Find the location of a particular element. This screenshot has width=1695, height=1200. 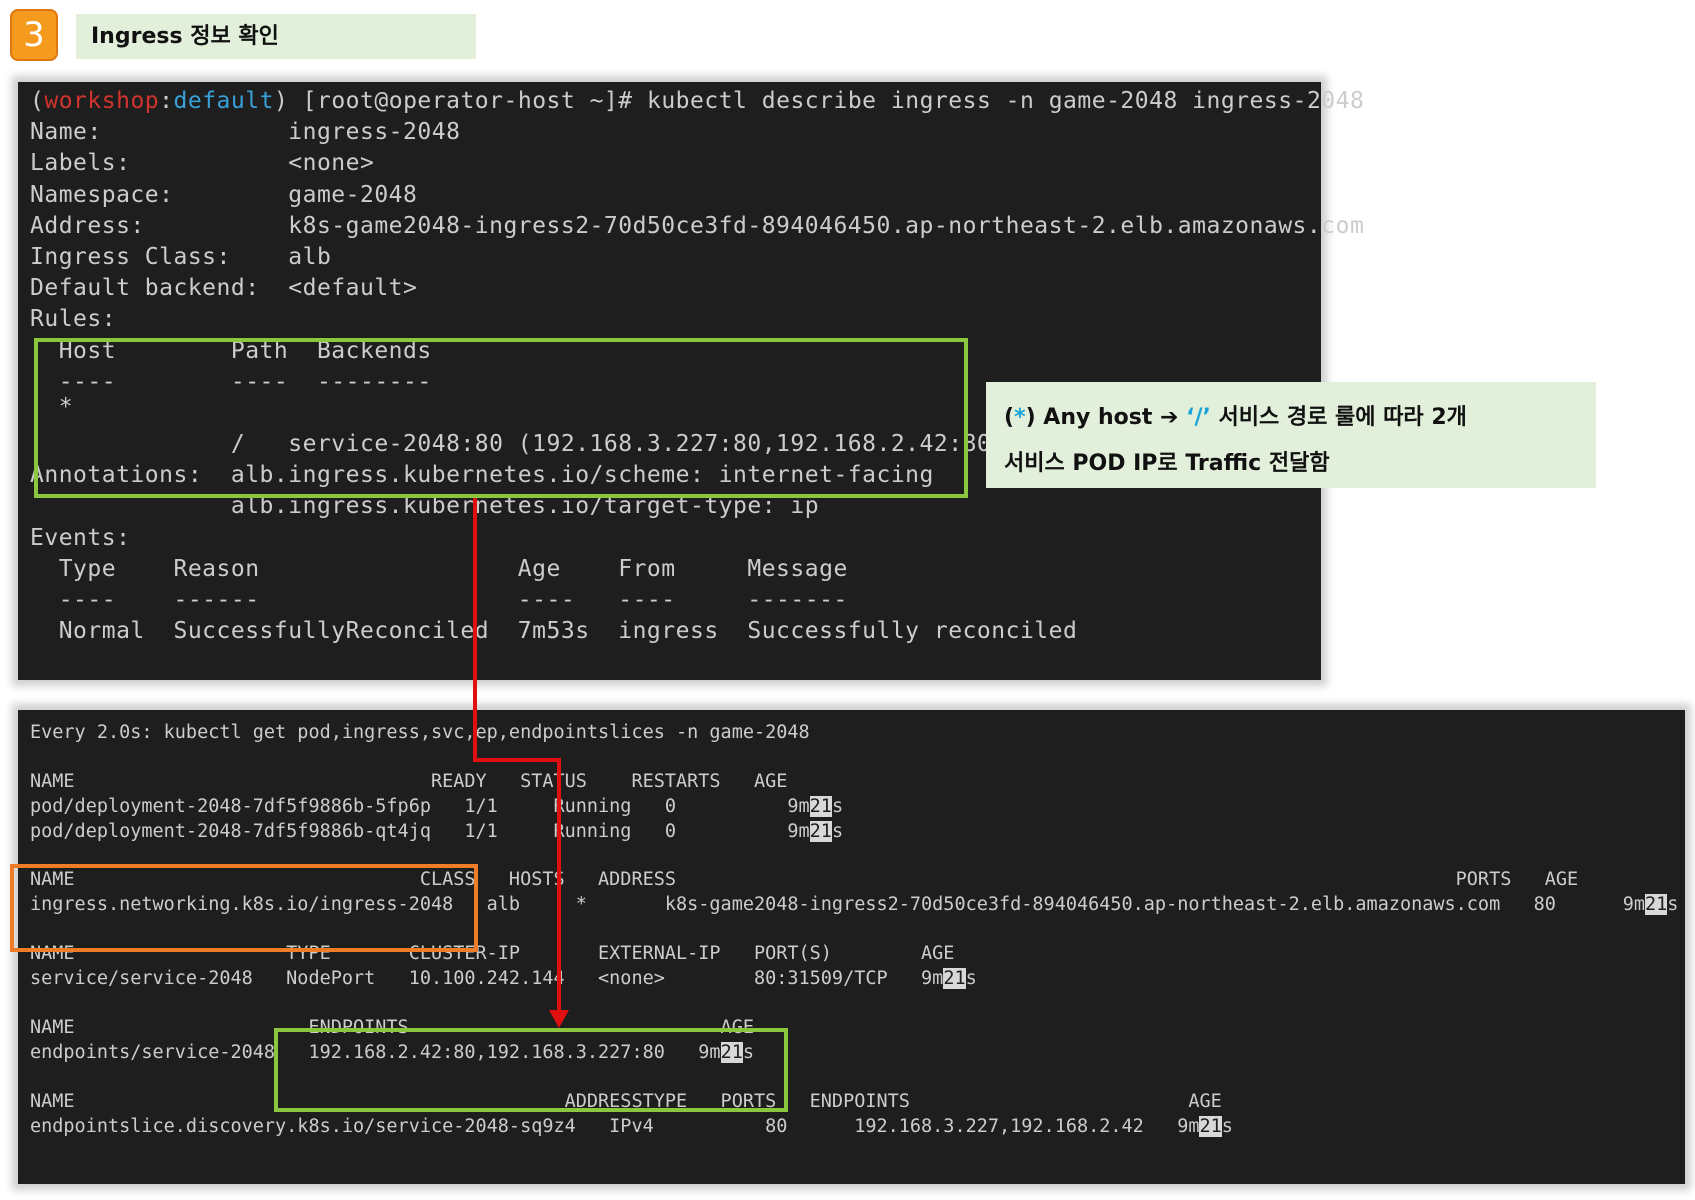

step-number-badge: 3 is located at coordinates (34, 35).